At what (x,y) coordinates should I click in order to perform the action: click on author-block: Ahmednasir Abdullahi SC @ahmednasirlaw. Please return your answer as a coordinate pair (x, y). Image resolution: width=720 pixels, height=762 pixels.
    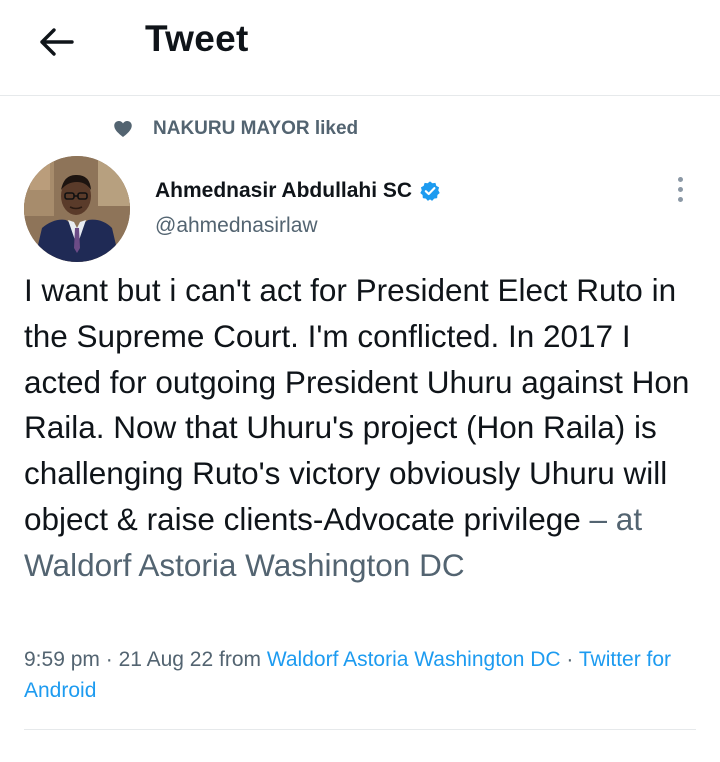
    Looking at the image, I should click on (298, 207).